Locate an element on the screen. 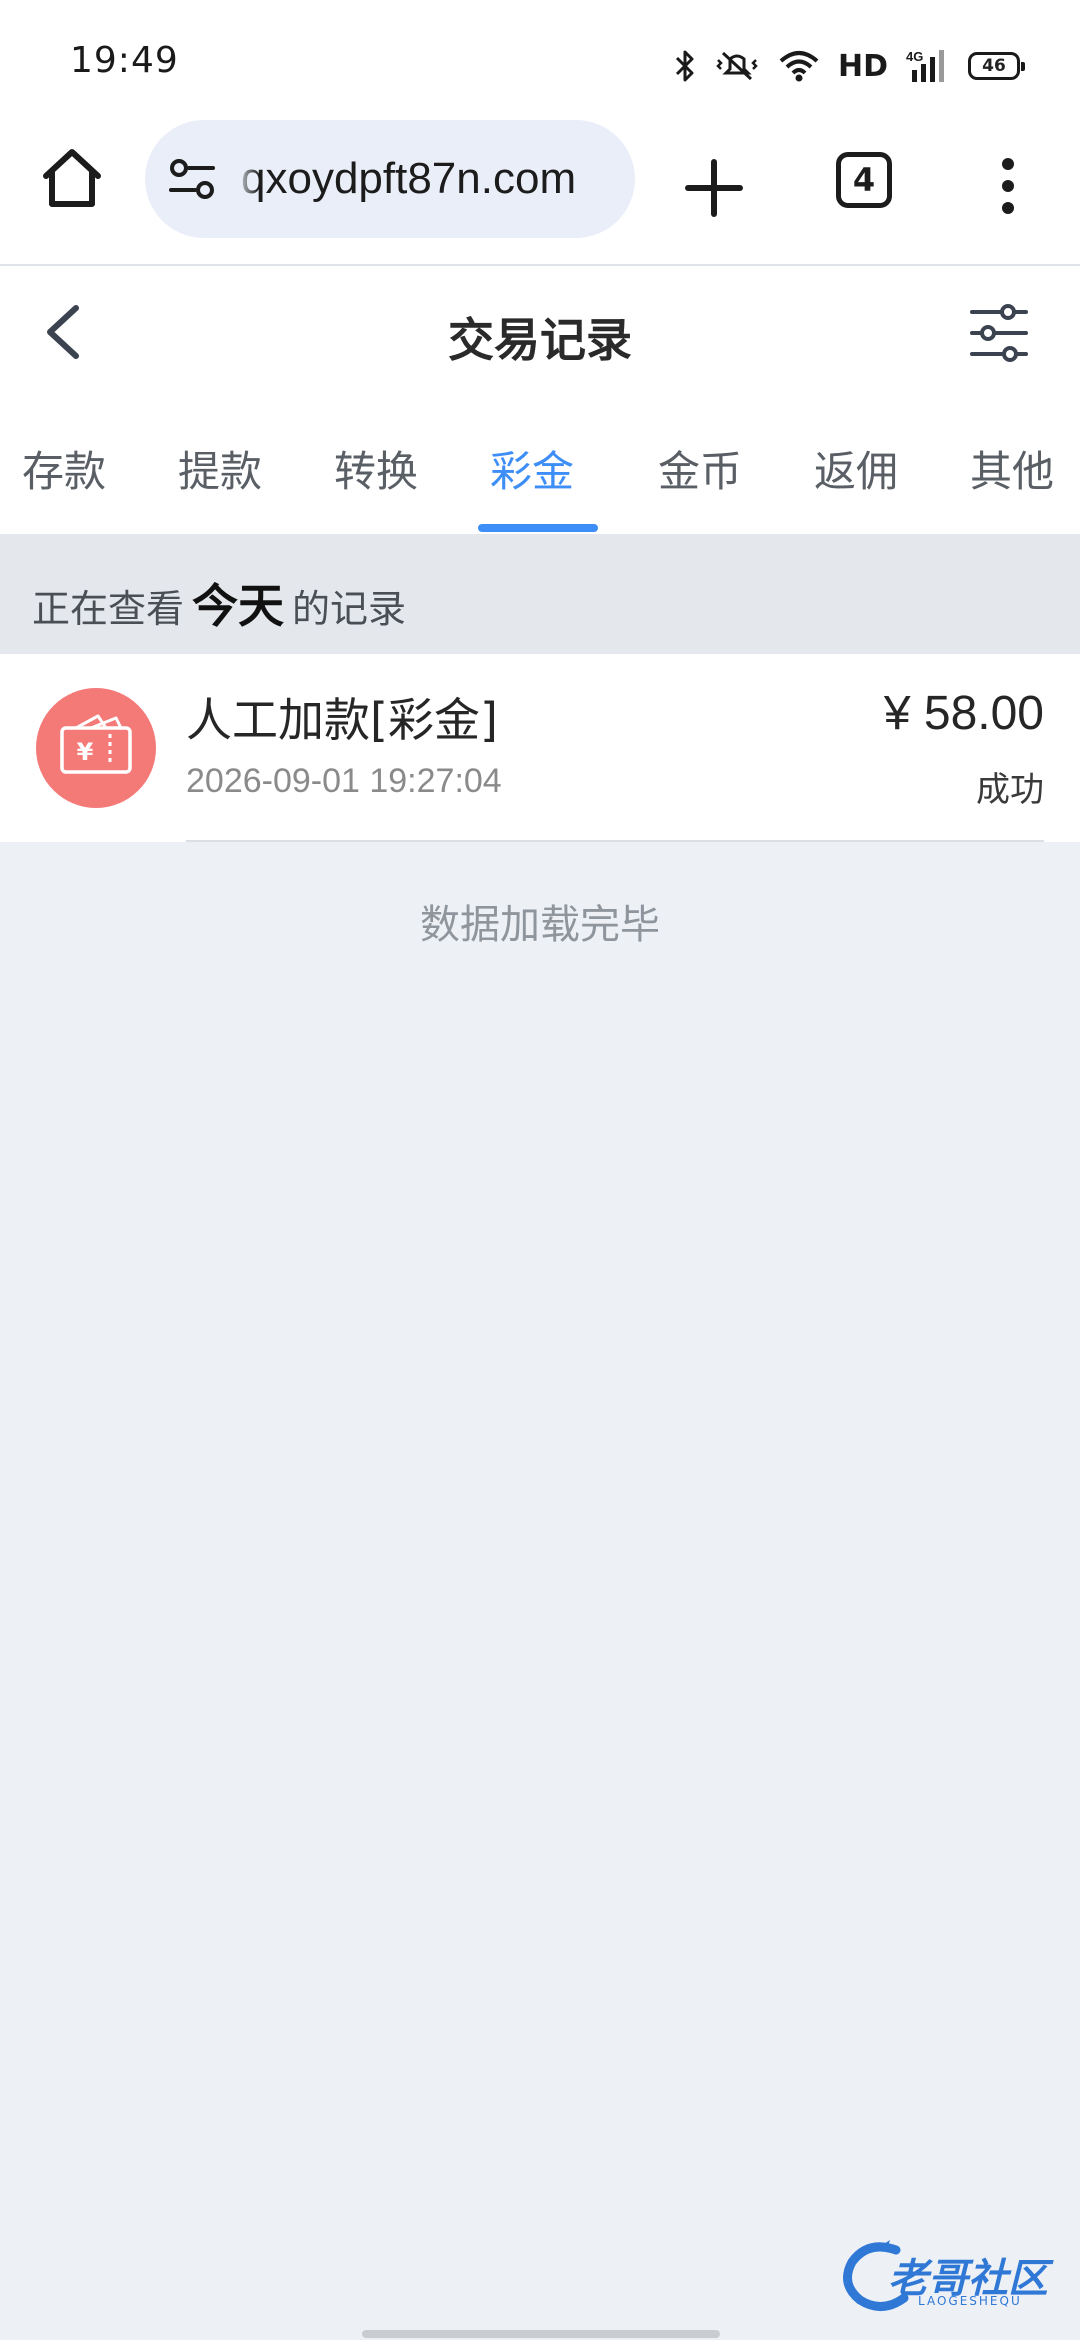  tab-switcher-button: 4 is located at coordinates (864, 180).